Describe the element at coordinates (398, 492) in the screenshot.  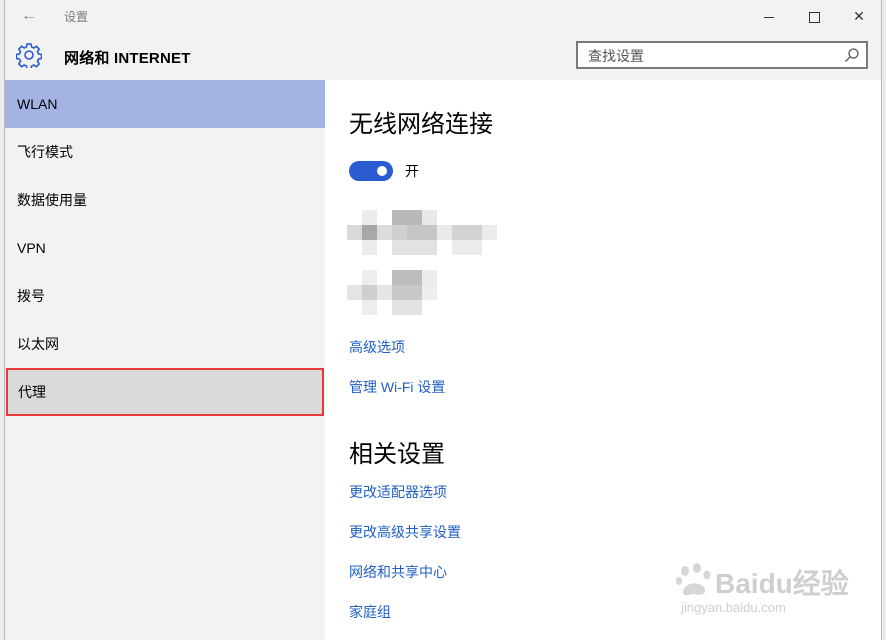
I see `change-adapter-options-link: 更改适配器选项` at that location.